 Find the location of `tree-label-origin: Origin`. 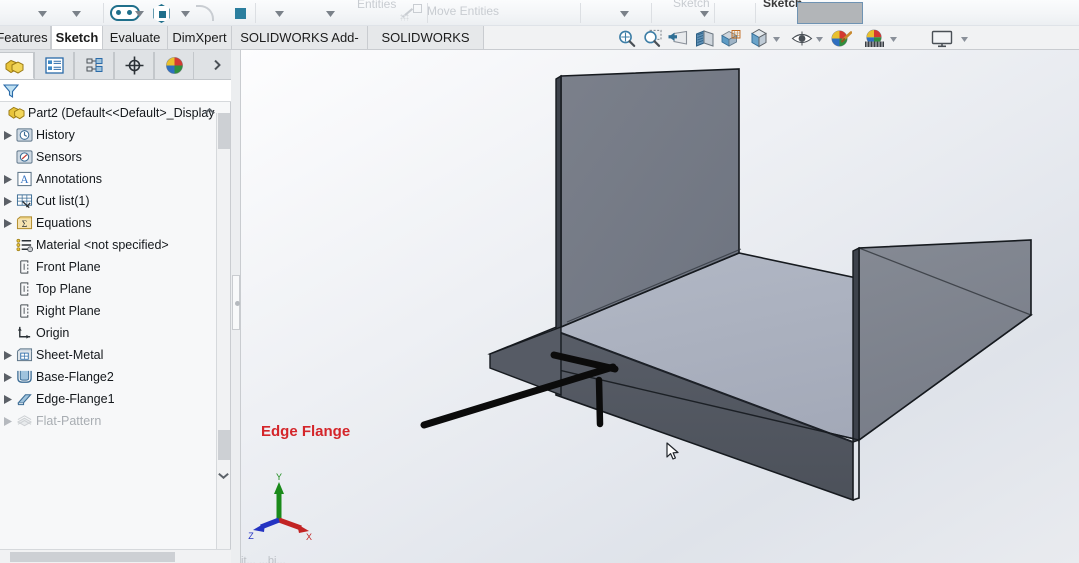

tree-label-origin: Origin is located at coordinates (53, 333).